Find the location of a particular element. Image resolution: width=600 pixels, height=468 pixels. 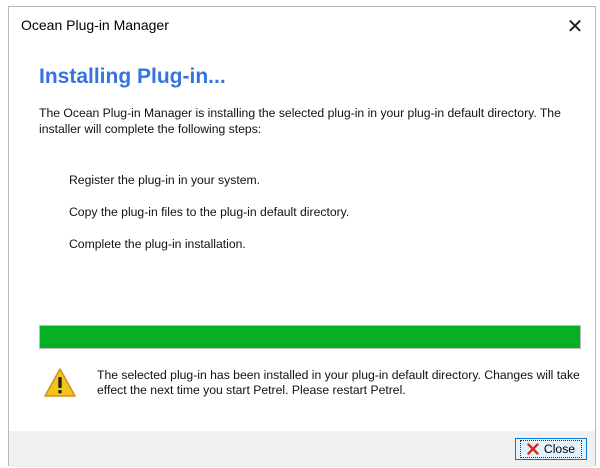

footer-bar: Close is located at coordinates (302, 449).